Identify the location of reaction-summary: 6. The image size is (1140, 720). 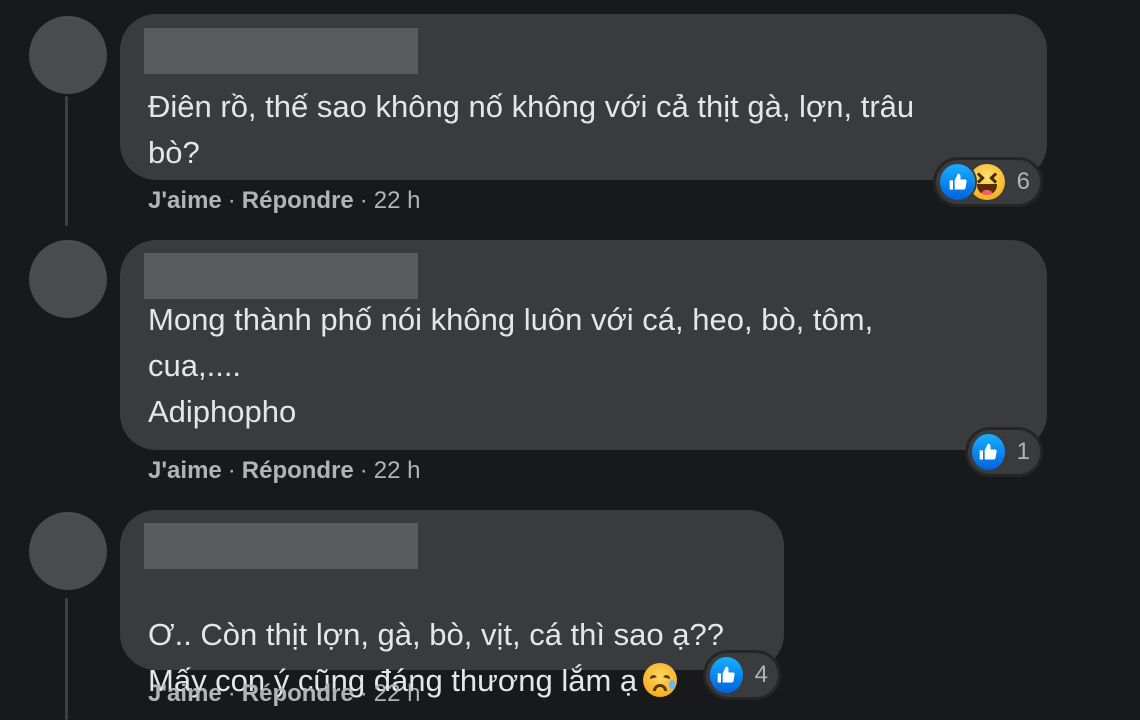
(988, 182).